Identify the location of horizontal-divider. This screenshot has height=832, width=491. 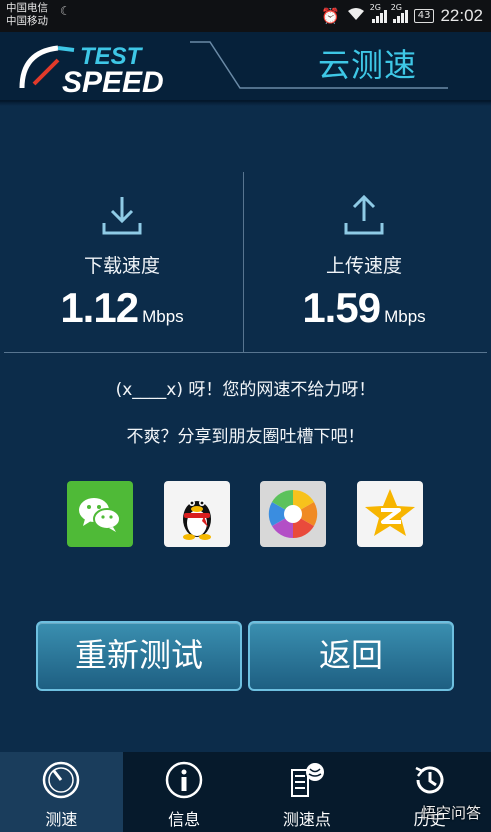
(245, 352).